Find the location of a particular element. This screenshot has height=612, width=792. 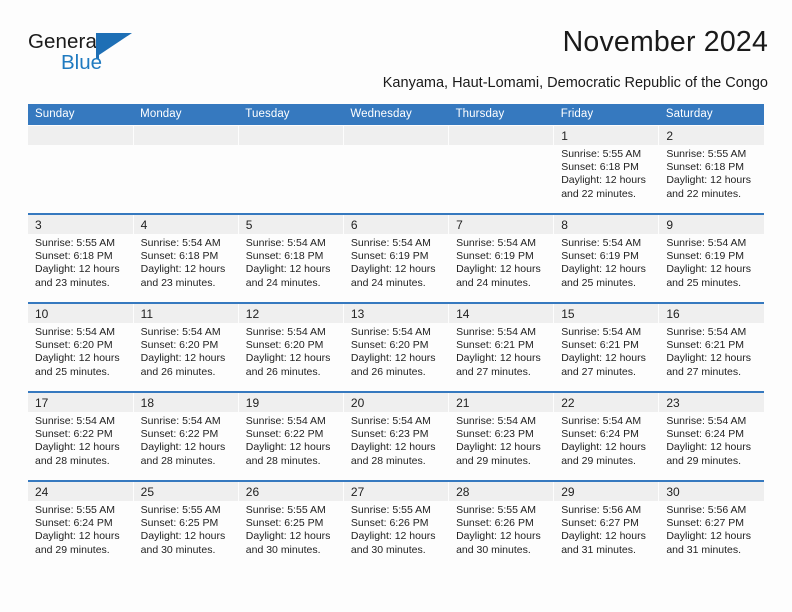

day-number: 1 is located at coordinates (606, 135).